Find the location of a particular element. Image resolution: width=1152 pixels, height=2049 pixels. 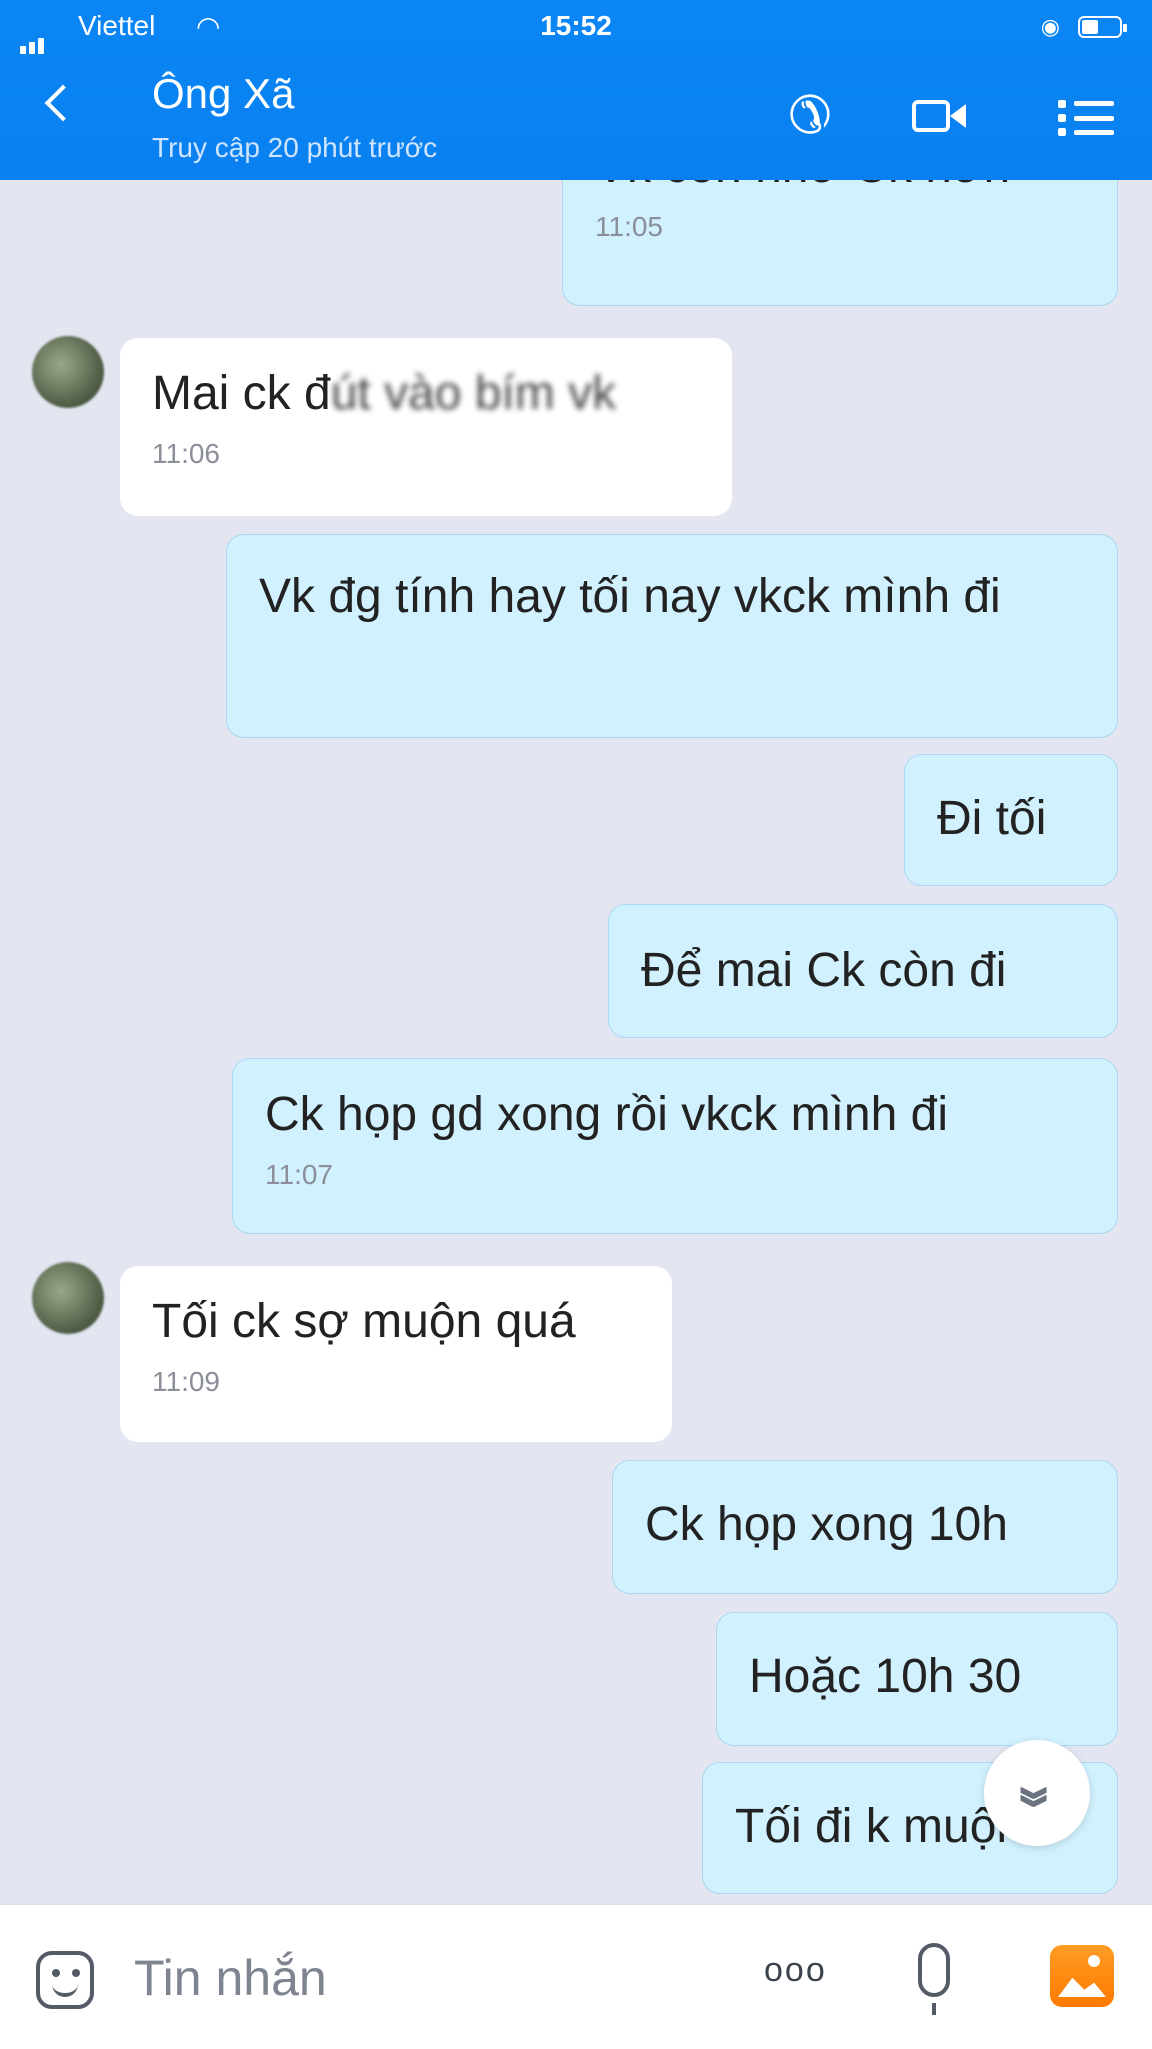

message-text: Tối ck sợ muộn quá is located at coordinates (364, 1321).